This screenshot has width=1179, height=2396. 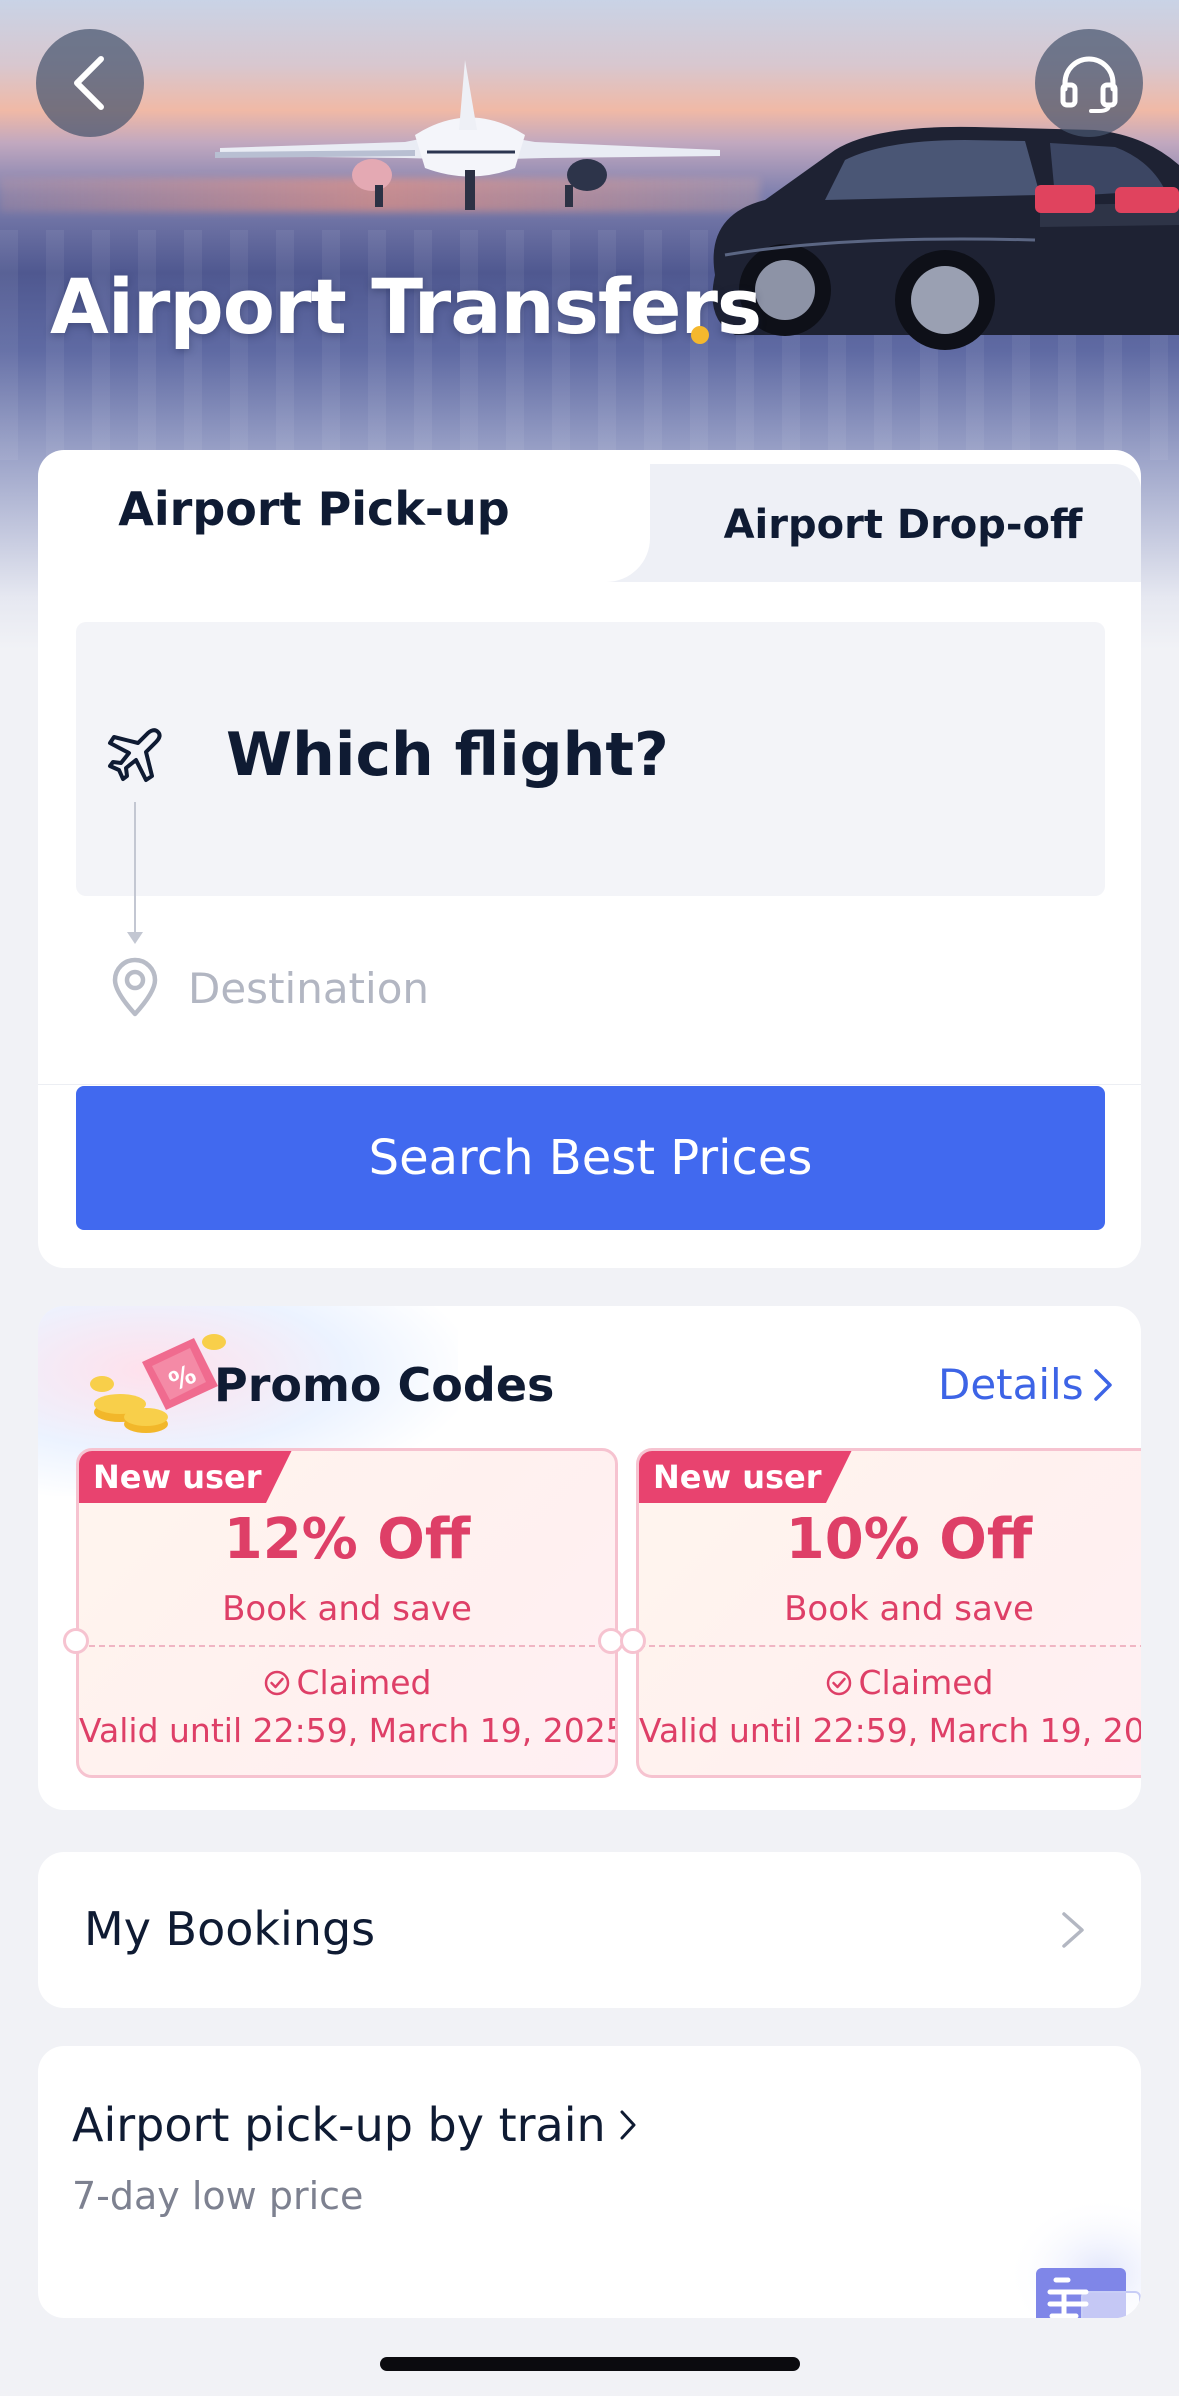 I want to click on customer-support-button, so click(x=1089, y=83).